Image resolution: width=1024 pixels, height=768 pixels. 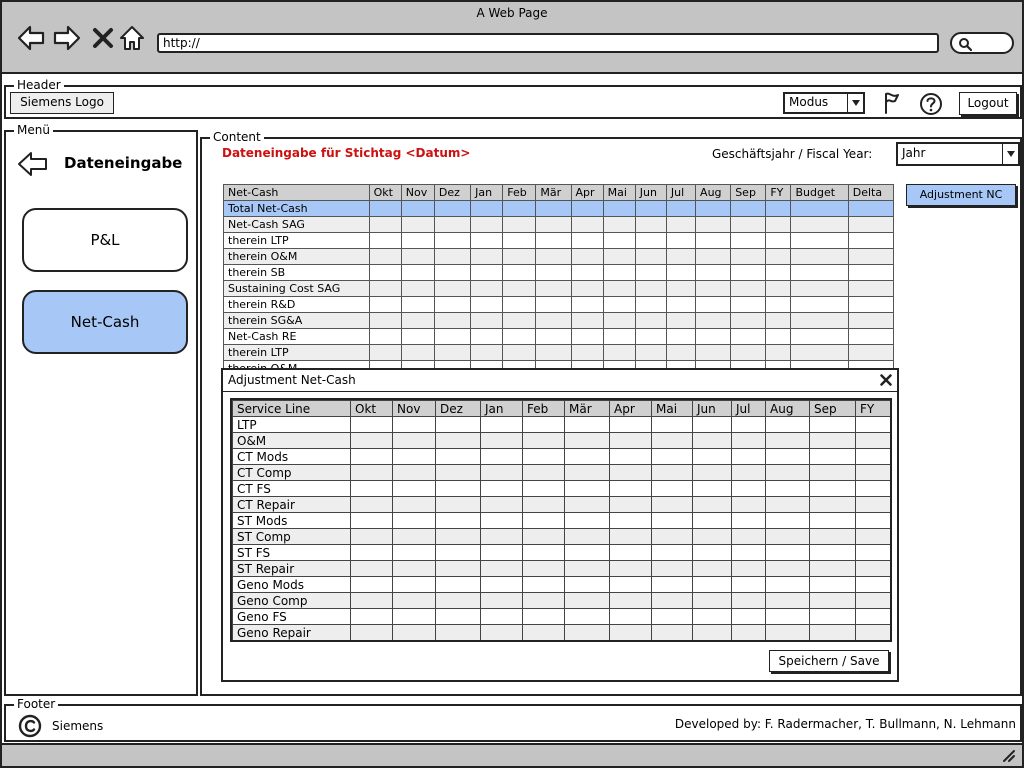 I want to click on table-row: Geno Repair, so click(x=561, y=632).